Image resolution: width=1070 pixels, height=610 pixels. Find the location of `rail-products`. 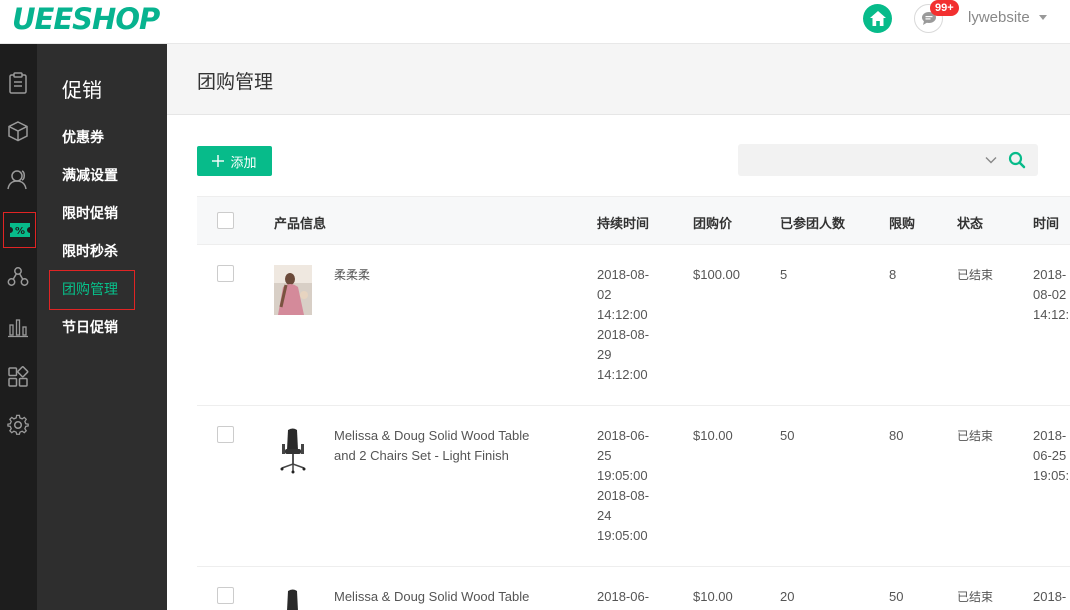

rail-products is located at coordinates (18, 131).